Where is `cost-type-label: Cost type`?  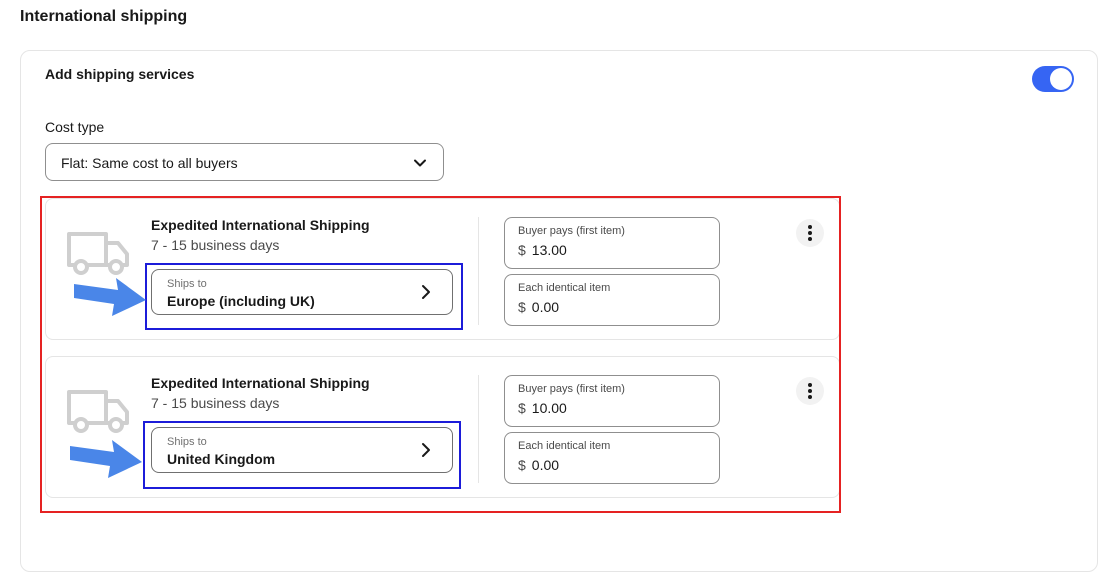 cost-type-label: Cost type is located at coordinates (75, 127).